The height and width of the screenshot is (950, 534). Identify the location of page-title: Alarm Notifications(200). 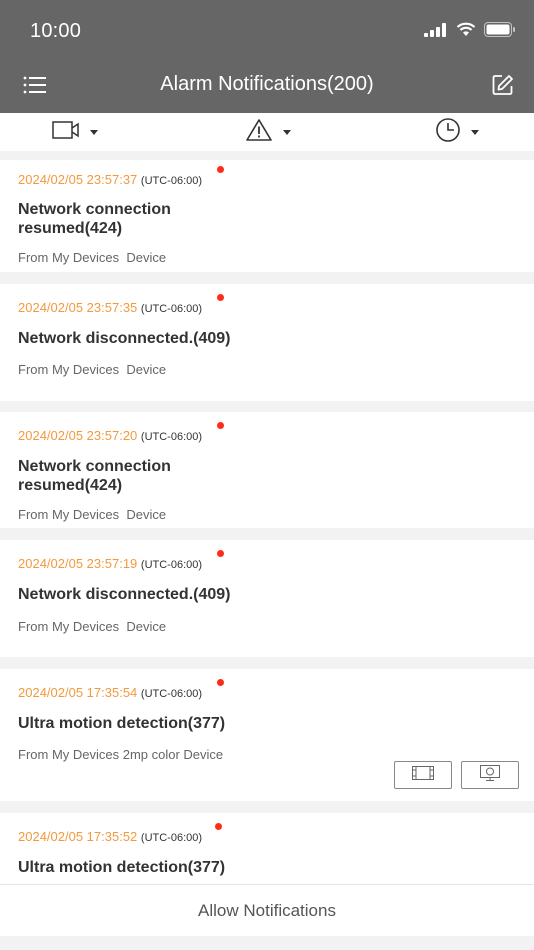
(267, 84).